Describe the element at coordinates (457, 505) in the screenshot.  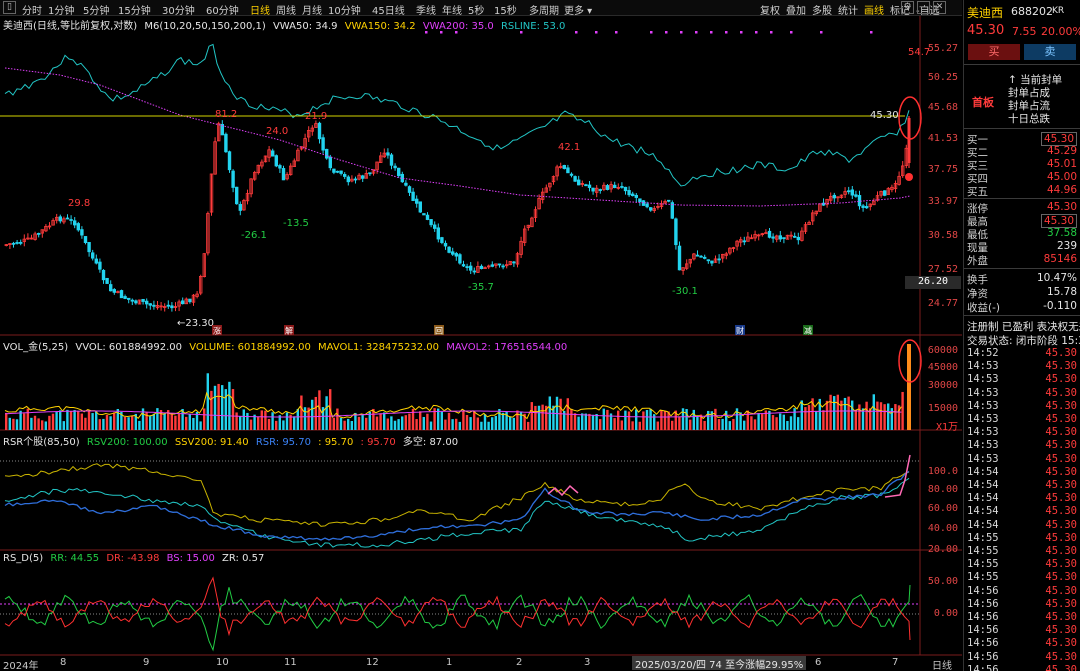
I see `rsr-line` at that location.